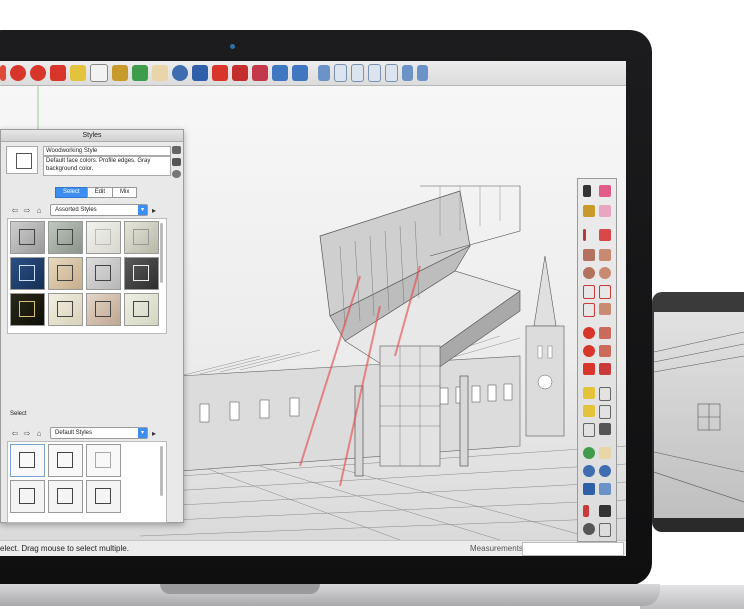 The height and width of the screenshot is (616, 744). I want to click on paint-icon, so click(589, 211).